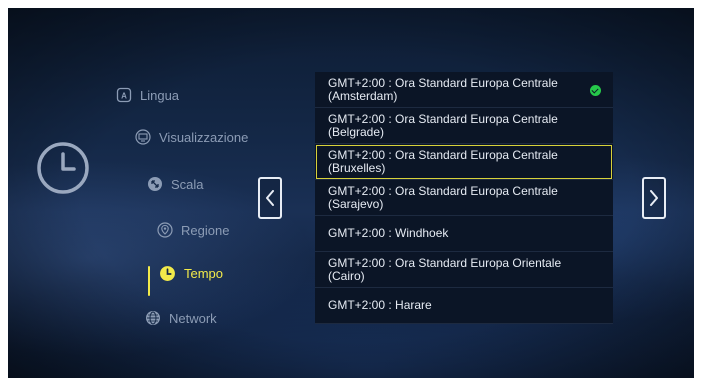  I want to click on timezone-label: GMT+2:00 : Harare, so click(380, 305).